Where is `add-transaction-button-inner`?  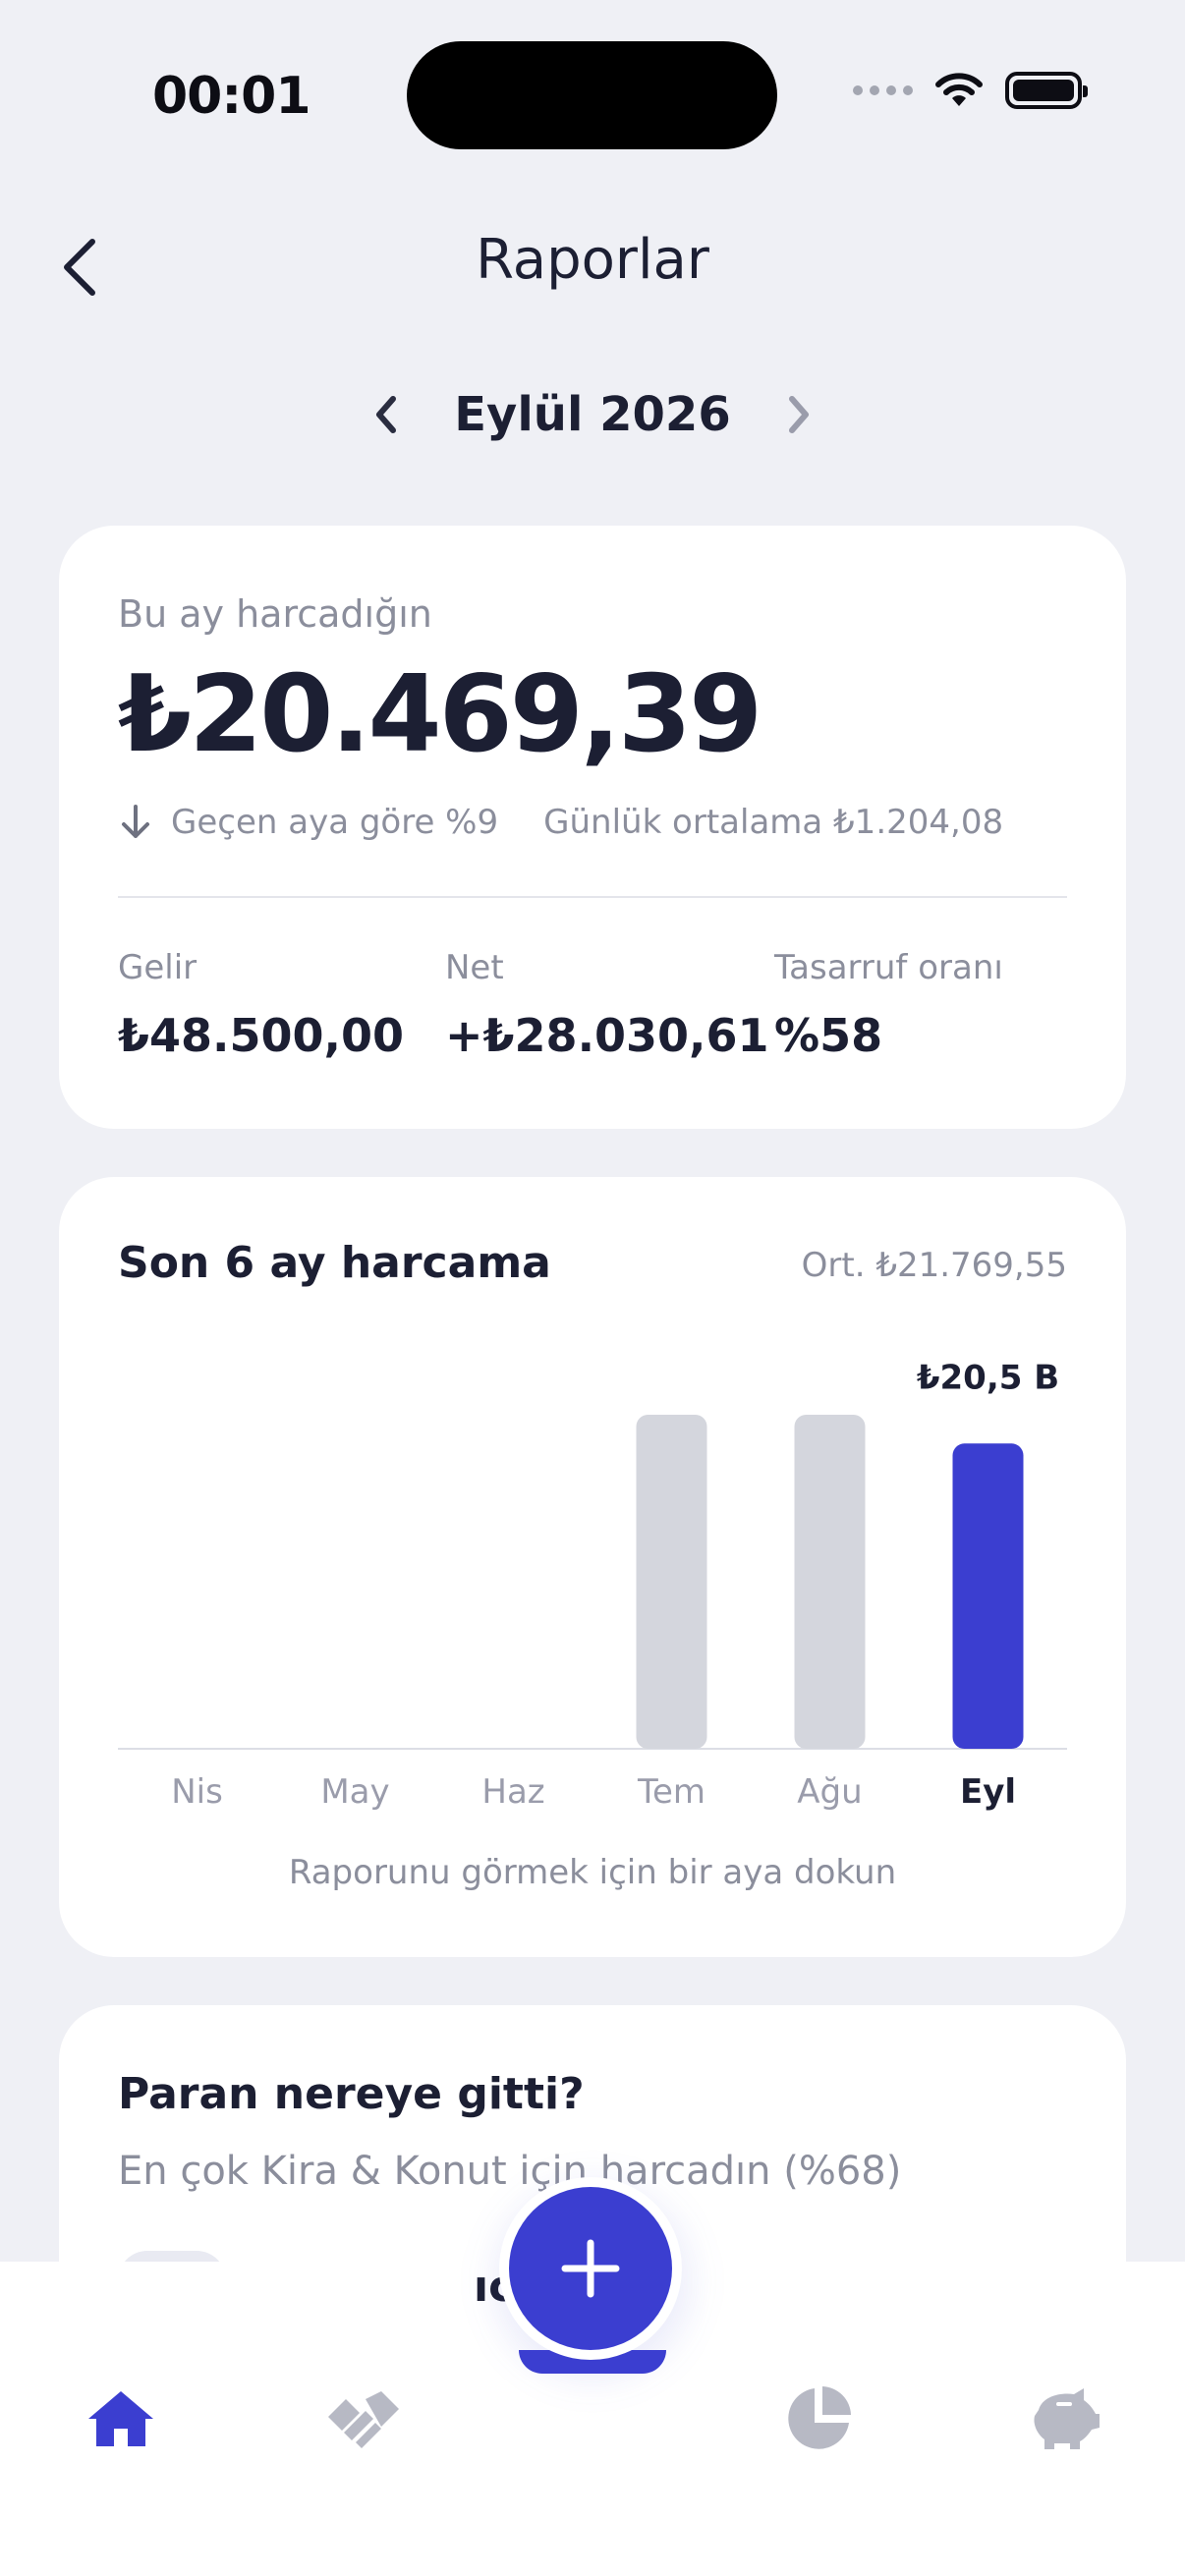 add-transaction-button-inner is located at coordinates (591, 2268).